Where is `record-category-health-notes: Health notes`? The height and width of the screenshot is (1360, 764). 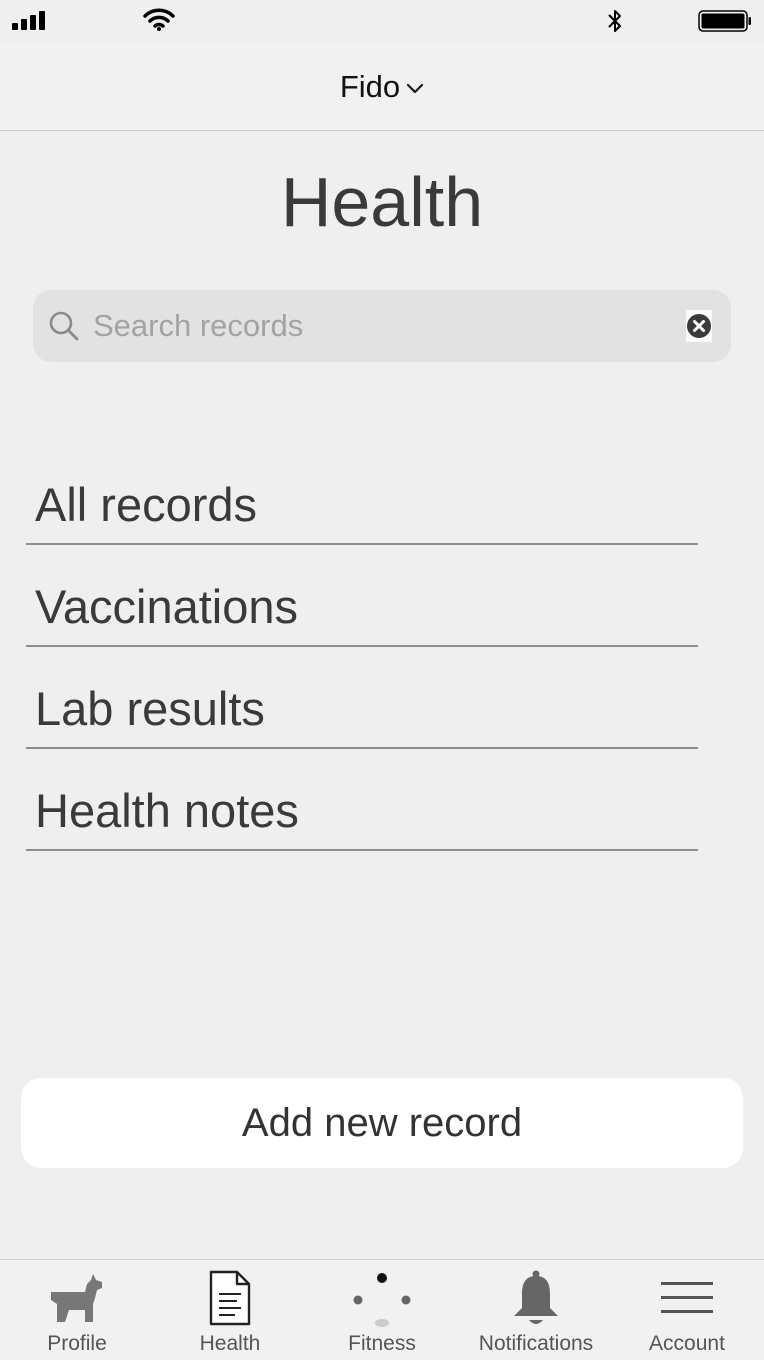
record-category-health-notes: Health notes is located at coordinates (362, 801).